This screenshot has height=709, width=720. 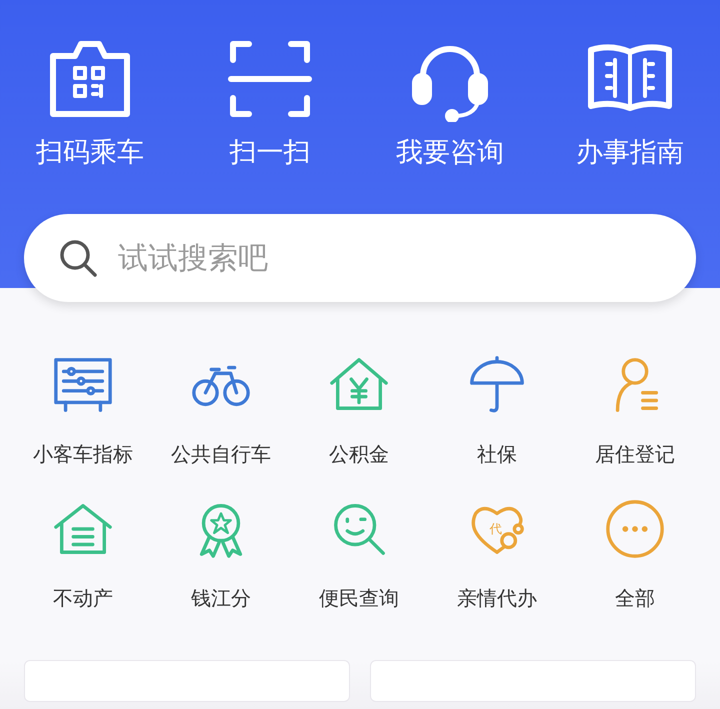 What do you see at coordinates (221, 454) in the screenshot?
I see `service-label: 公共自行车` at bounding box center [221, 454].